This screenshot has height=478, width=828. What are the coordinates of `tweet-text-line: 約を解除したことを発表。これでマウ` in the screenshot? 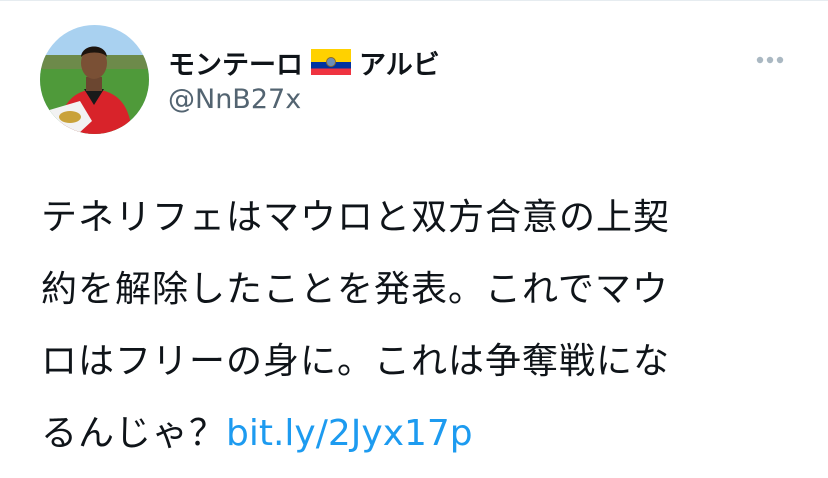 It's located at (355, 289).